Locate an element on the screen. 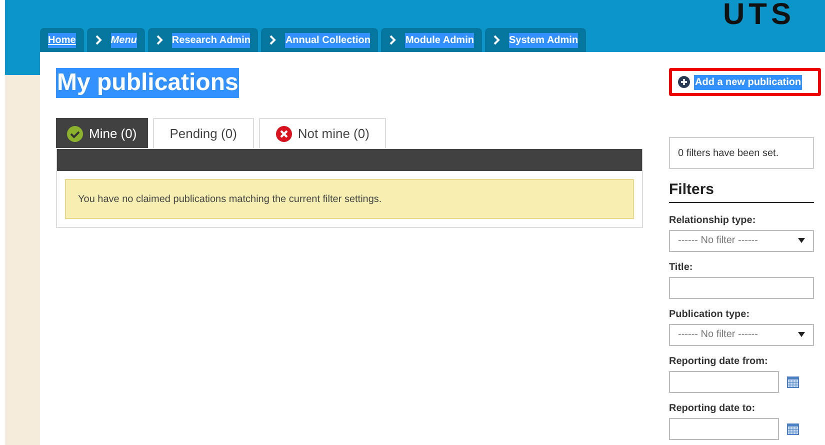 The height and width of the screenshot is (445, 825). nav-tab: Annual Collection is located at coordinates (319, 40).